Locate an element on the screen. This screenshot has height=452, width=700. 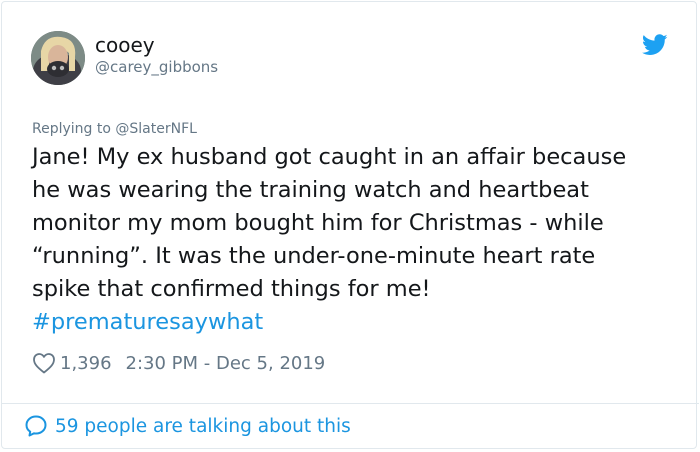
avatar-image is located at coordinates (58, 58).